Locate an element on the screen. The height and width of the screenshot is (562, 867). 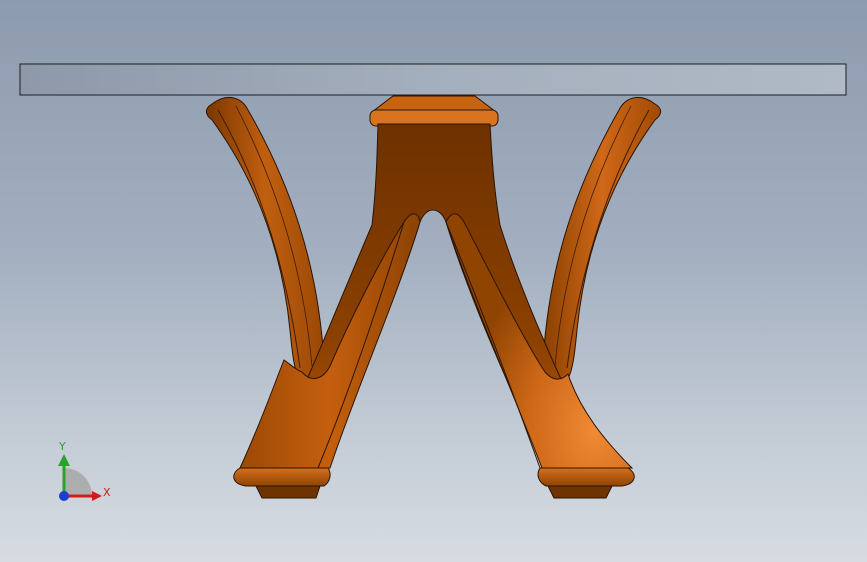
tabletop-panel is located at coordinates (433, 79).